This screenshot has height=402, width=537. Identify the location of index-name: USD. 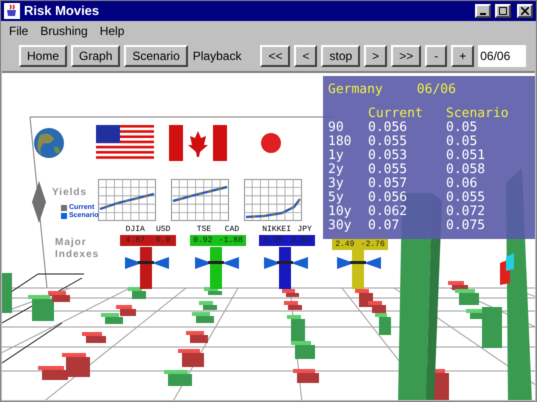
(163, 230).